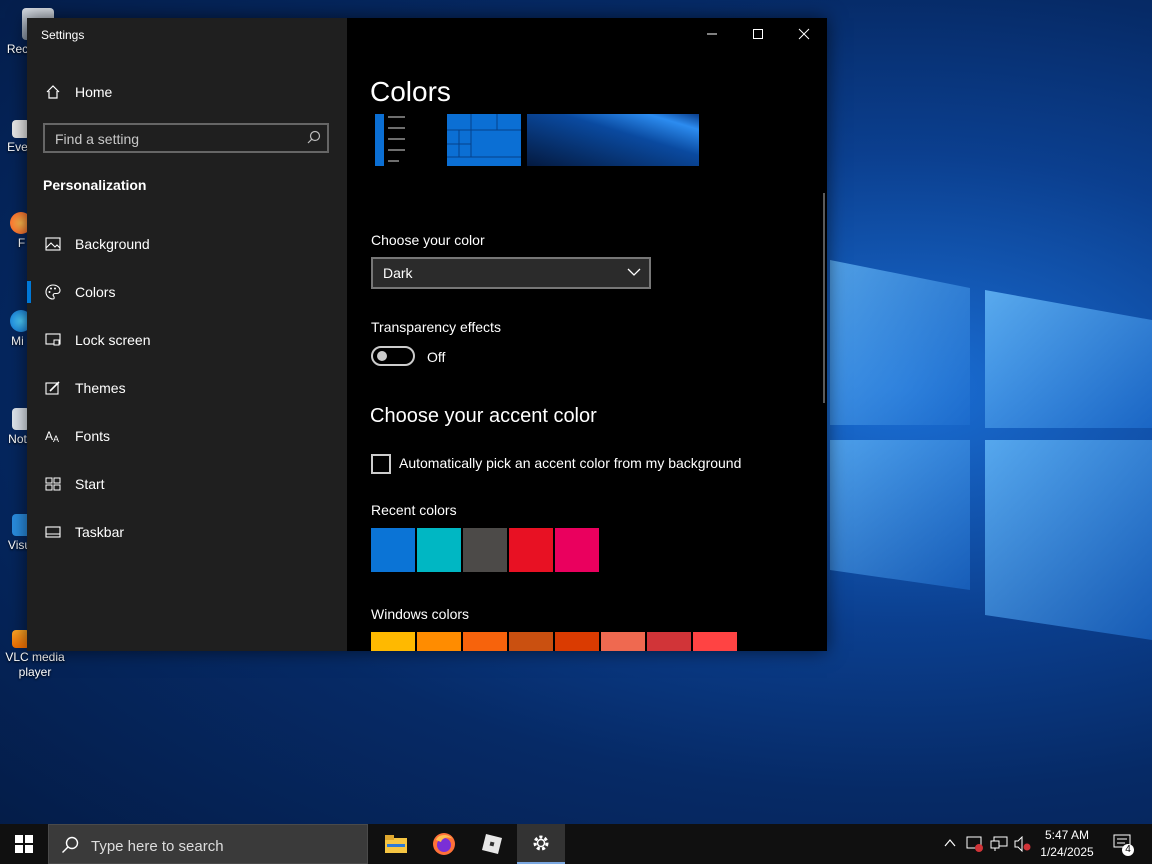 This screenshot has width=1152, height=864. I want to click on sidebar-item-label: Colors, so click(95, 292).